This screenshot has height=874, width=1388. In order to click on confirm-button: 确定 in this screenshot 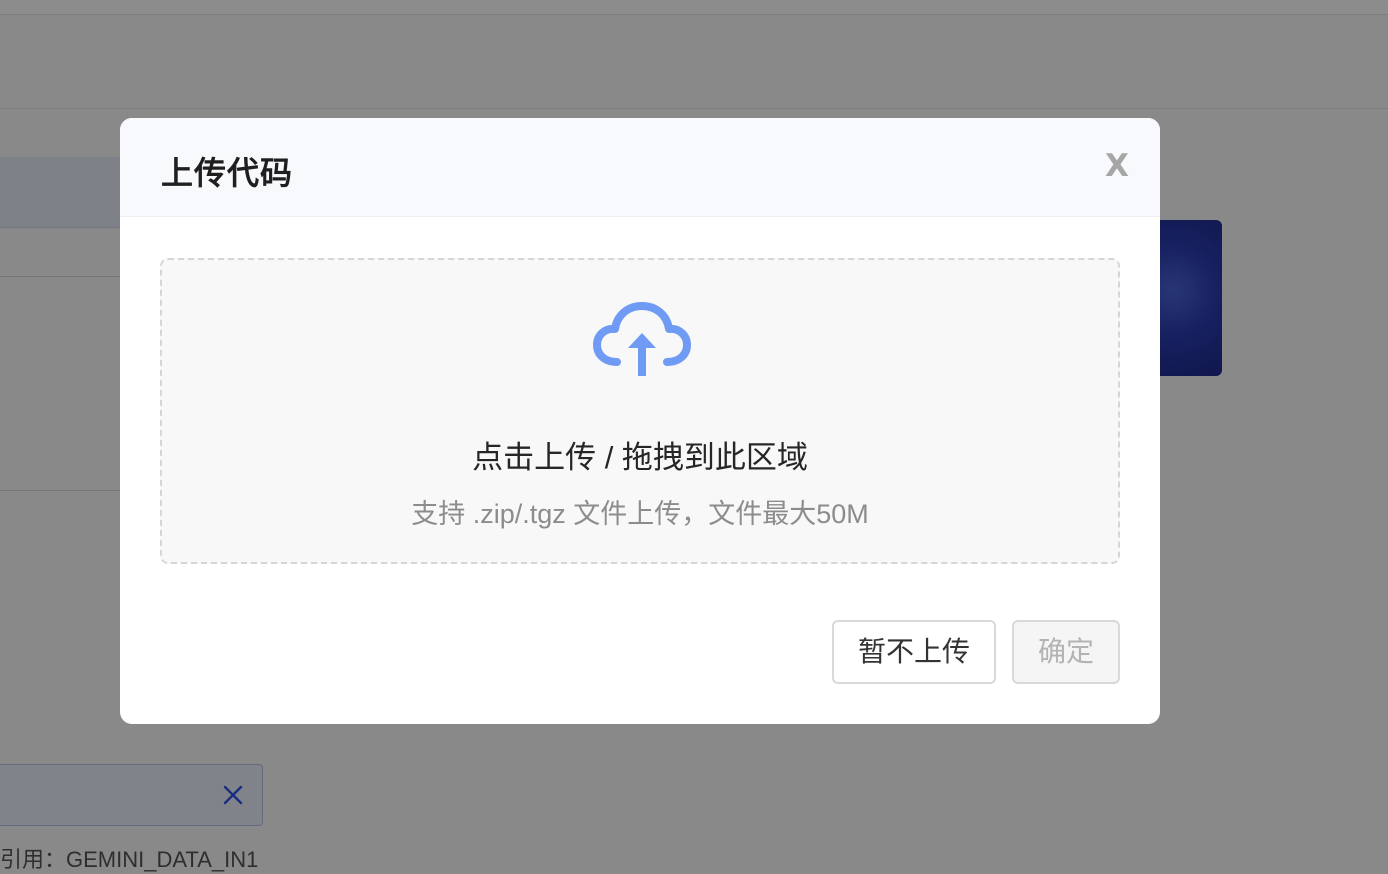, I will do `click(1066, 652)`.